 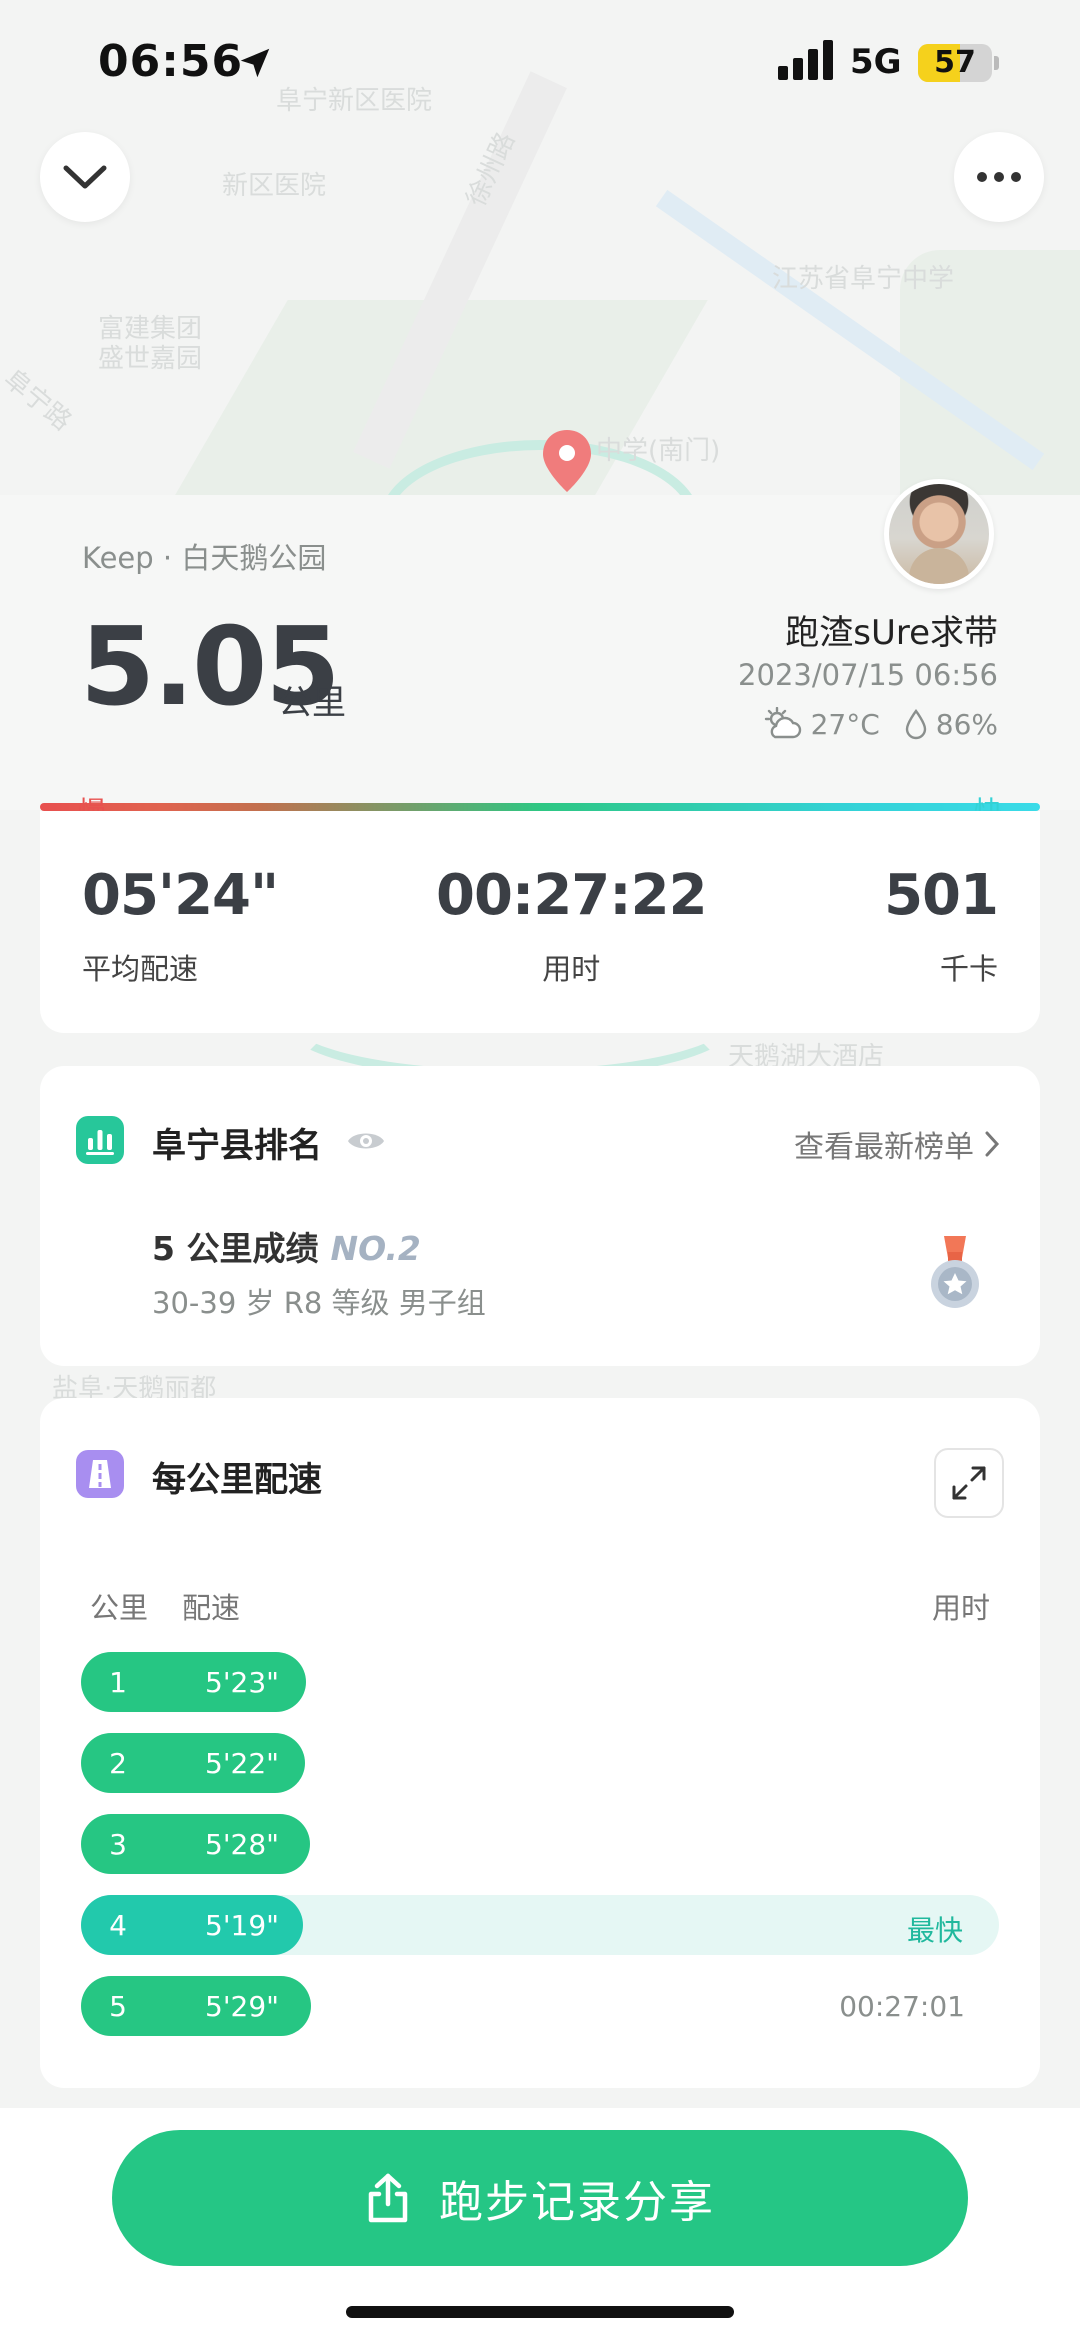 What do you see at coordinates (388, 2198) in the screenshot?
I see `share-icon` at bounding box center [388, 2198].